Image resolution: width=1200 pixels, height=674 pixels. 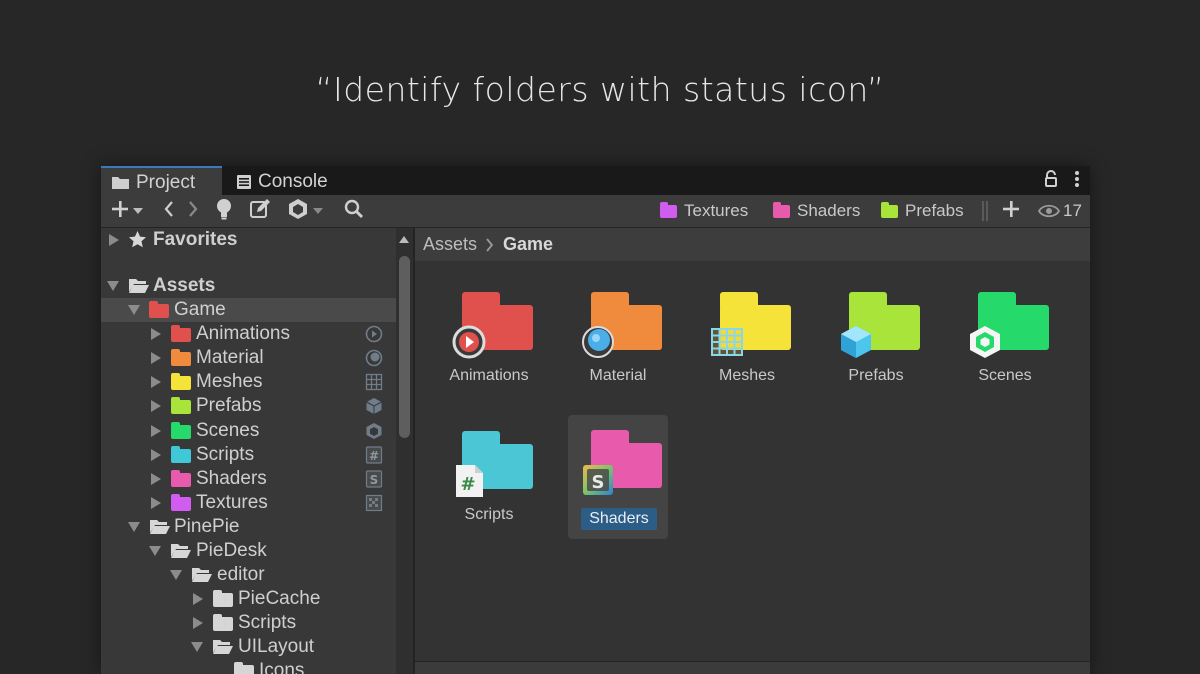 What do you see at coordinates (248, 240) in the screenshot?
I see `tree-item-favorites: Favorites` at bounding box center [248, 240].